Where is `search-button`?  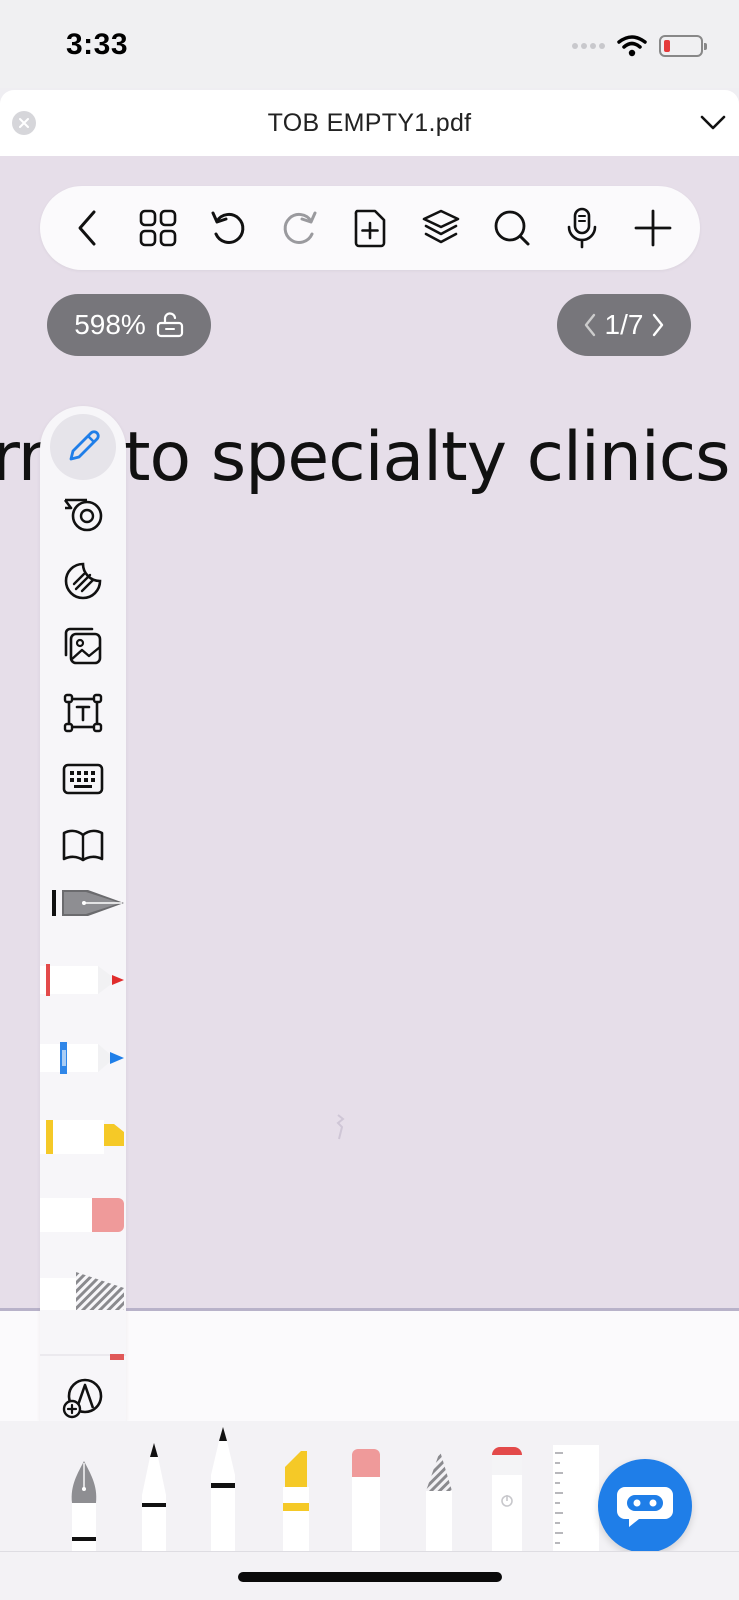 search-button is located at coordinates (512, 228).